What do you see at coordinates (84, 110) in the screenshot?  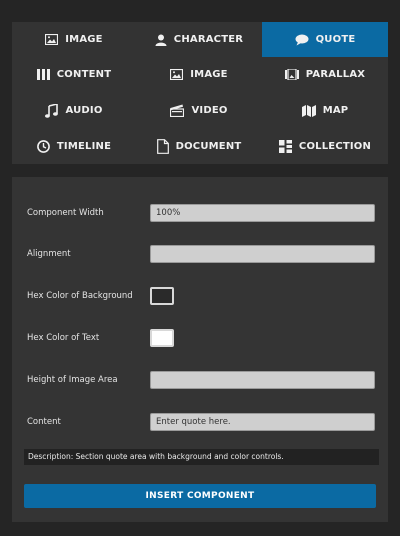 I see `tab-label: AUDIO` at bounding box center [84, 110].